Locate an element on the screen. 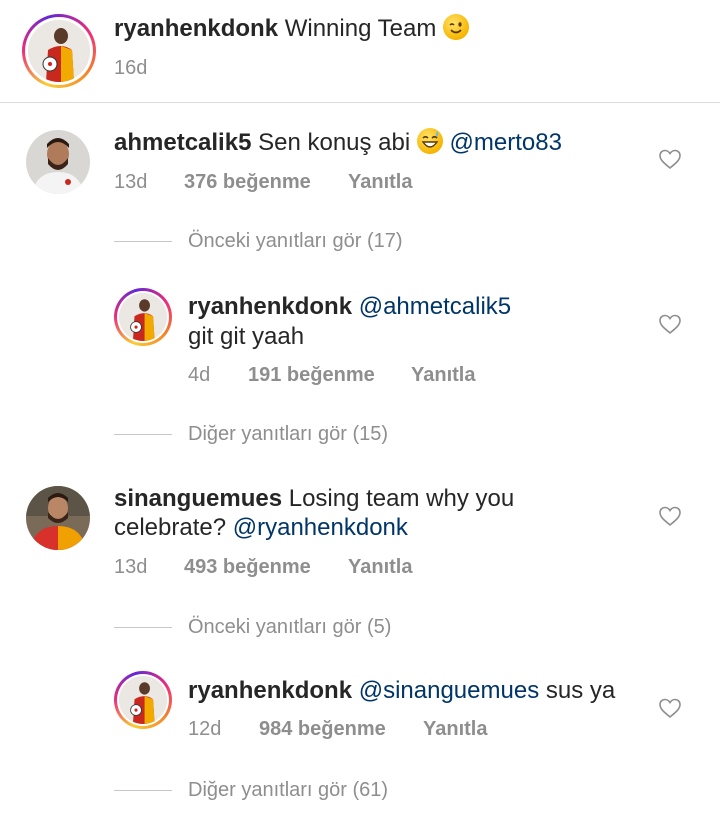 The image size is (720, 825). view-more-replies-label: Diğer yanıtları gör (61) is located at coordinates (288, 790).